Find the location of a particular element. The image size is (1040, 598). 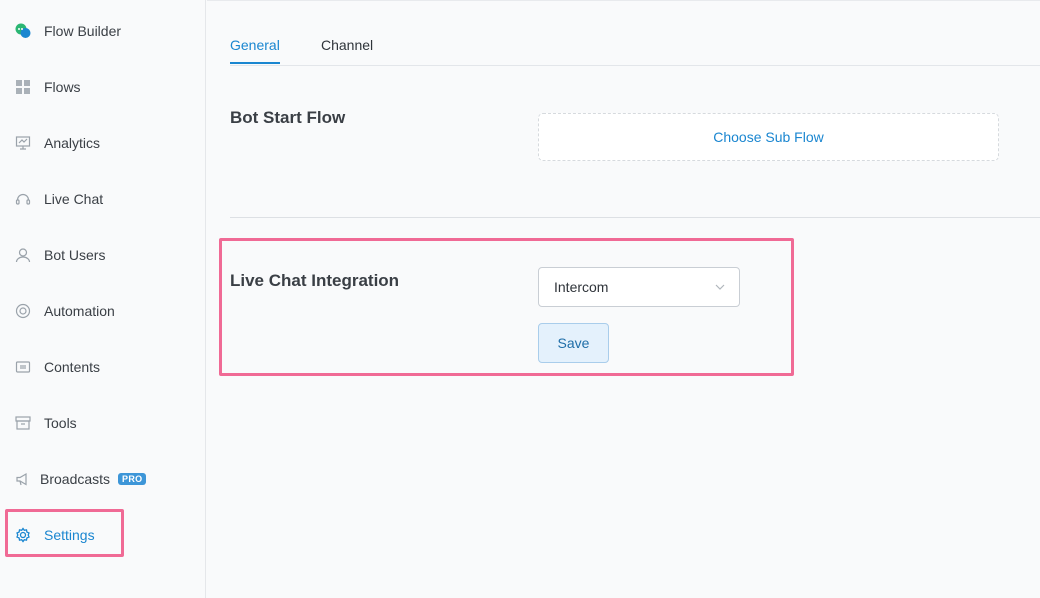

sidebar-item-analytics: Analytics is located at coordinates (103, 143).